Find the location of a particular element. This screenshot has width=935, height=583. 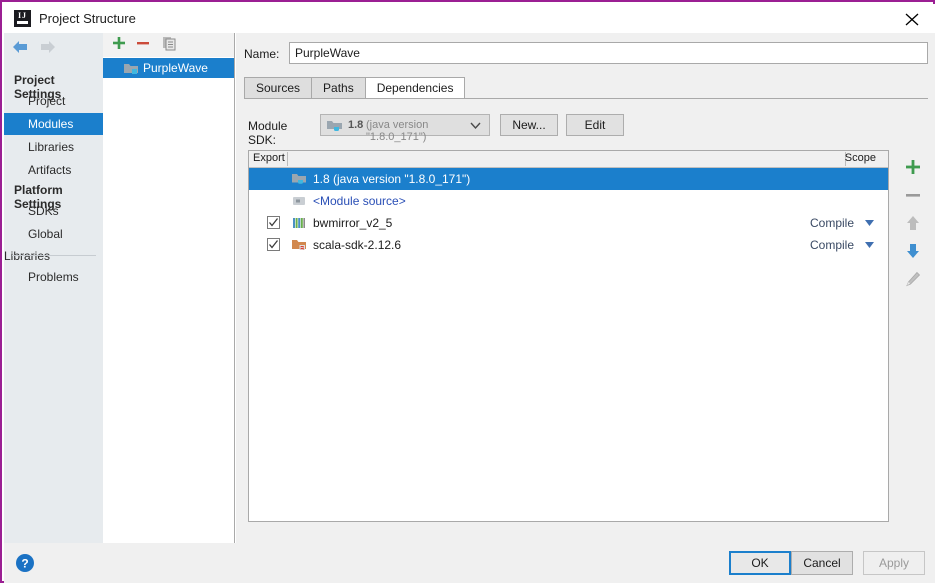

dependency-name: bwmirror_v2_5 is located at coordinates (353, 223).